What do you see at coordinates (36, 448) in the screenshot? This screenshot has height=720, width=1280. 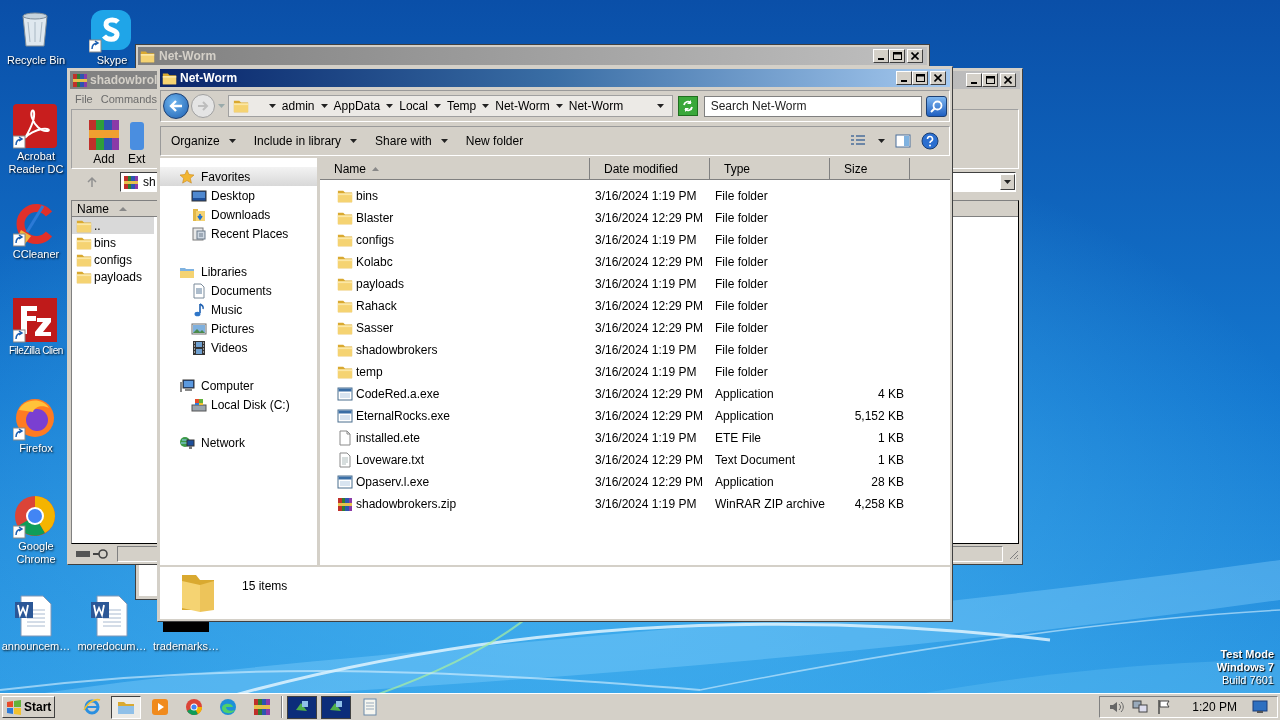 I see `icon-label: Firefox` at bounding box center [36, 448].